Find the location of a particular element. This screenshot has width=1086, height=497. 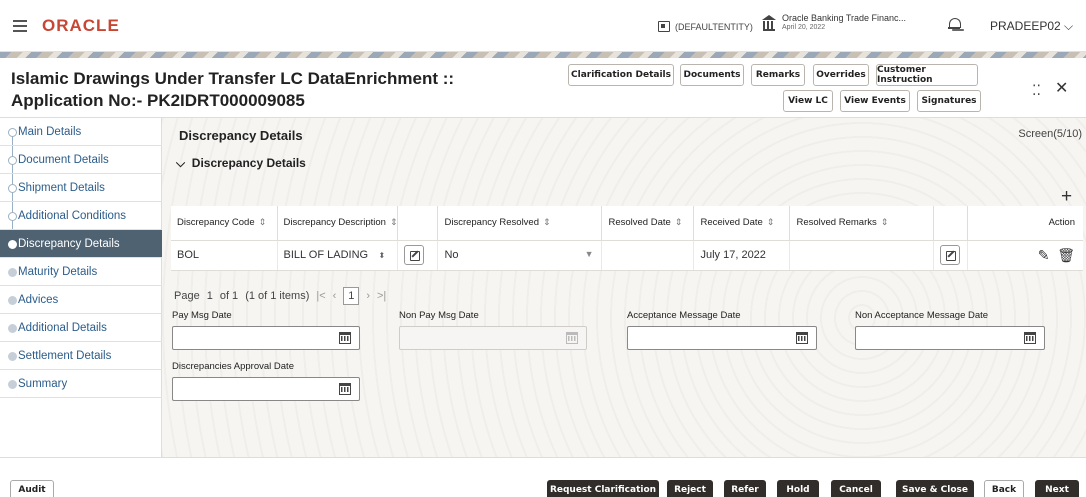

documents-button: Documents is located at coordinates (712, 75).